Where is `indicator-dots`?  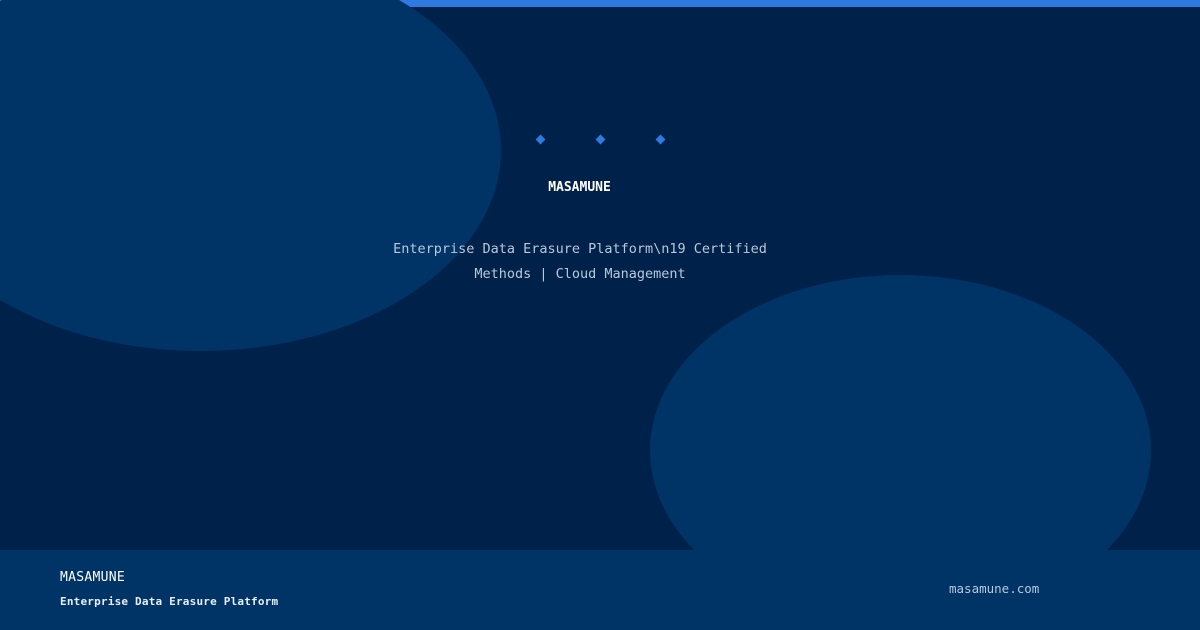
indicator-dots is located at coordinates (600, 140).